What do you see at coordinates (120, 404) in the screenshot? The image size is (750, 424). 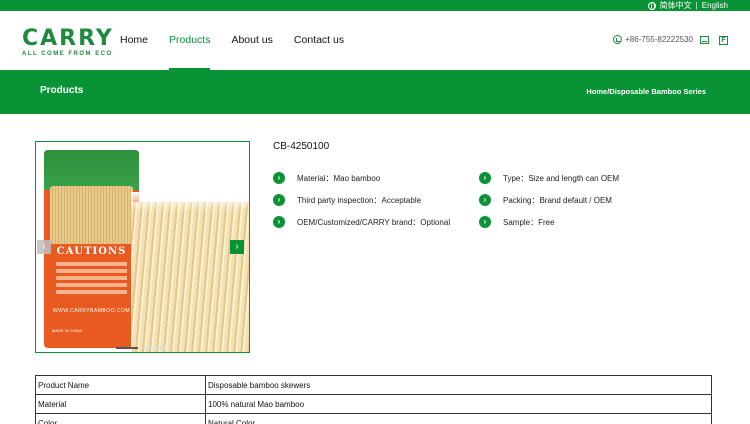 I see `spec-key: Material` at bounding box center [120, 404].